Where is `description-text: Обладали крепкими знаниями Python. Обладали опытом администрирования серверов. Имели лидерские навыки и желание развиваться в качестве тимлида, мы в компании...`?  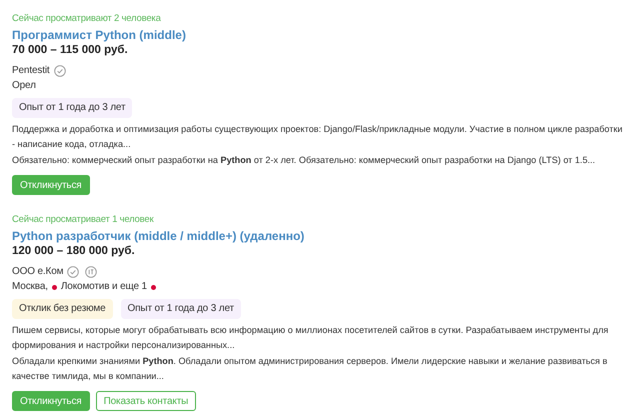
description-text: Обладали крепкими знаниями Python. Обладали опытом администрирования серверов. Имели лидерские навыки и желание развиваться в качестве тимлида, мы в компании... is located at coordinates (310, 369).